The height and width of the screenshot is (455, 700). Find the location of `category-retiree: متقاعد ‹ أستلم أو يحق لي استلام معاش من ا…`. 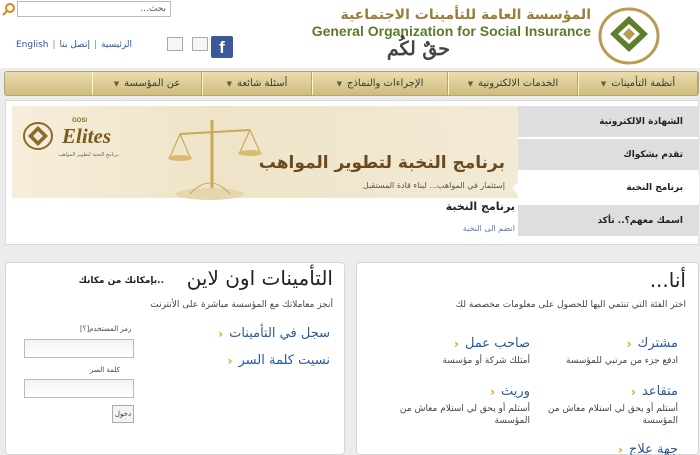

category-retiree: متقاعد ‹ أستلم أو يحق لي استلام معاش من ا… is located at coordinates (603, 405).